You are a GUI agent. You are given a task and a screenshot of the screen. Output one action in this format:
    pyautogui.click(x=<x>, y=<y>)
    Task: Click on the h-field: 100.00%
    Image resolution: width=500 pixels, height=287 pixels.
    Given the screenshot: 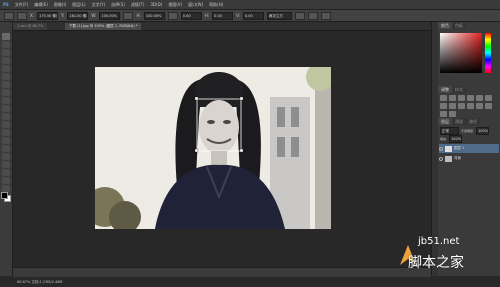 What is the action you would take?
    pyautogui.click(x=154, y=15)
    